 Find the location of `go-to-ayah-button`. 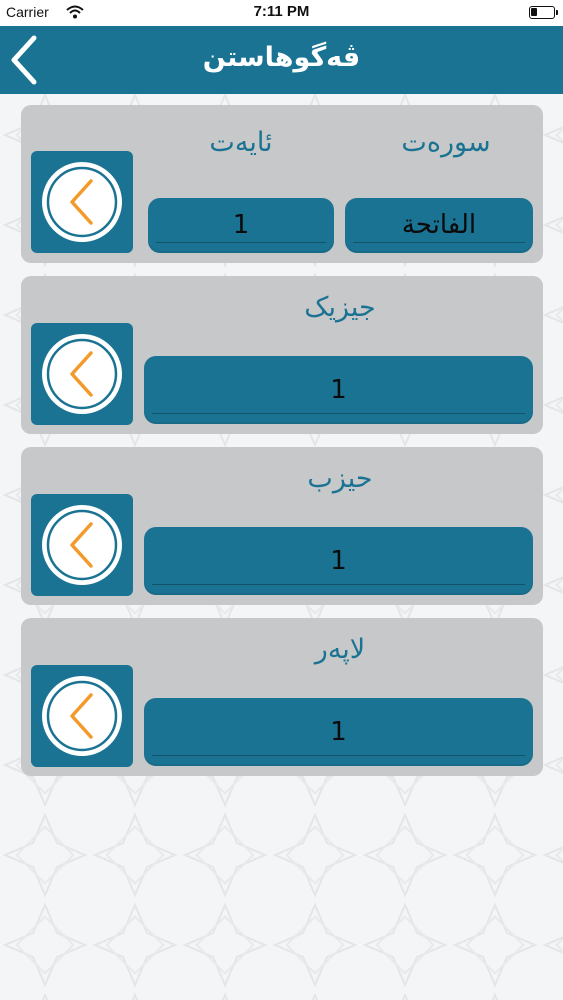

go-to-ayah-button is located at coordinates (82, 202).